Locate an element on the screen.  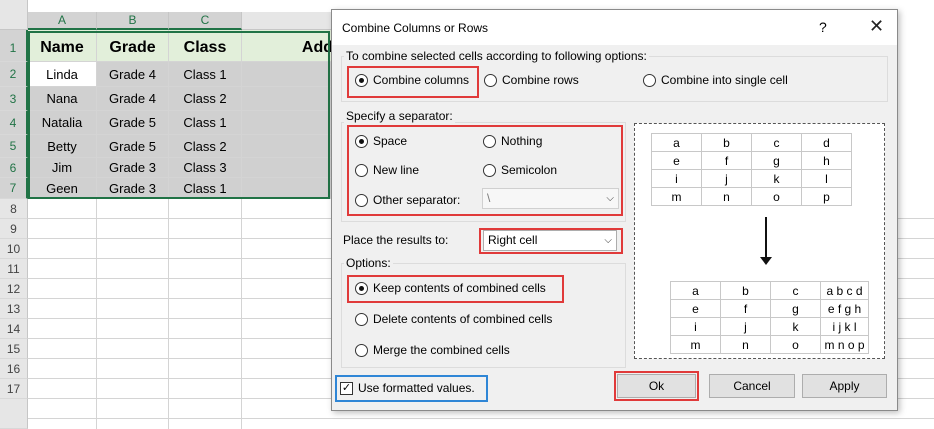
cell-b6: Grade 3 is located at coordinates (133, 168).